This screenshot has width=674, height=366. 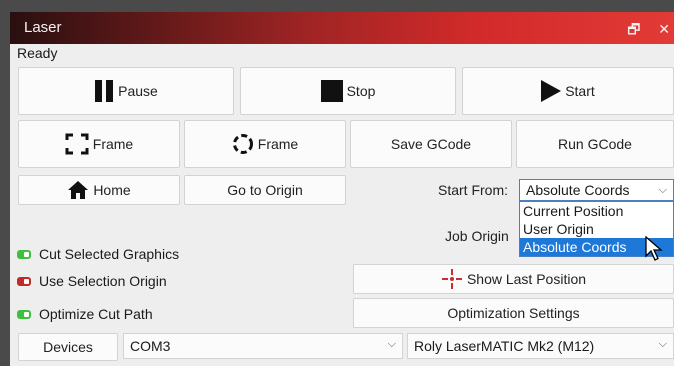 I want to click on close-icon: ✕, so click(x=664, y=29).